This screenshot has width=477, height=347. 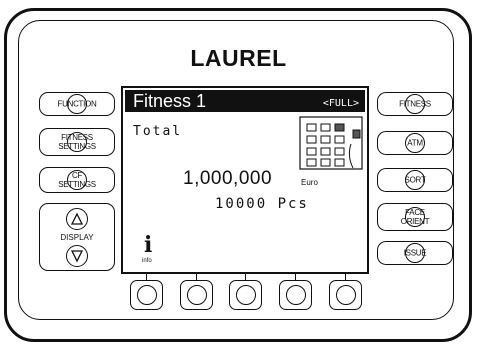 I want to click on fitness-settings-button: FITNESS SETTINGS, so click(x=77, y=142).